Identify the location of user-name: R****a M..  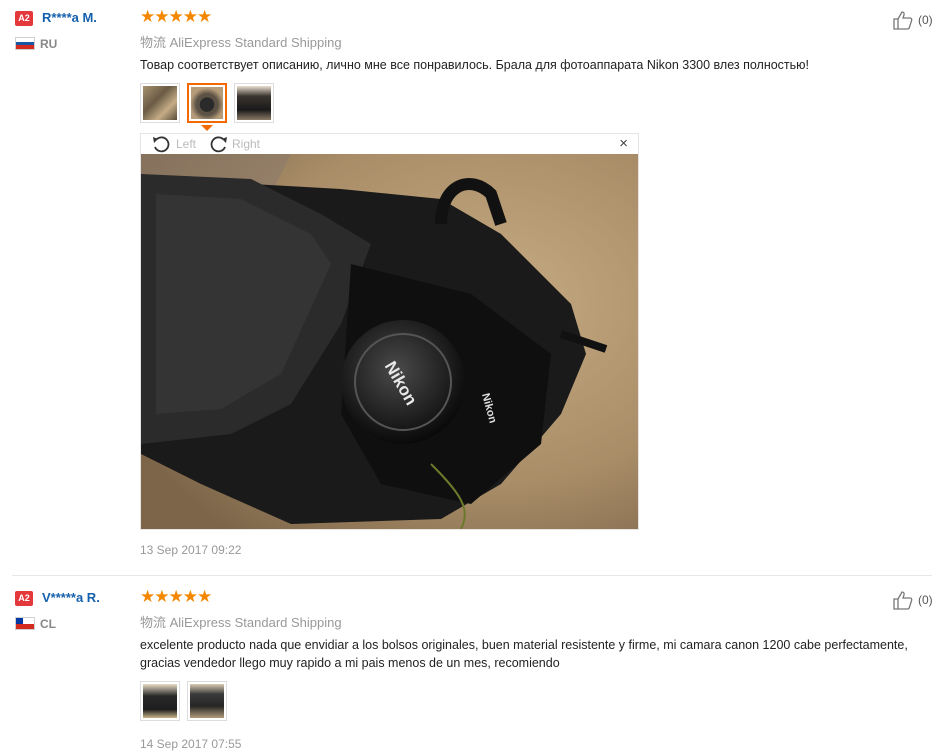
(69, 17).